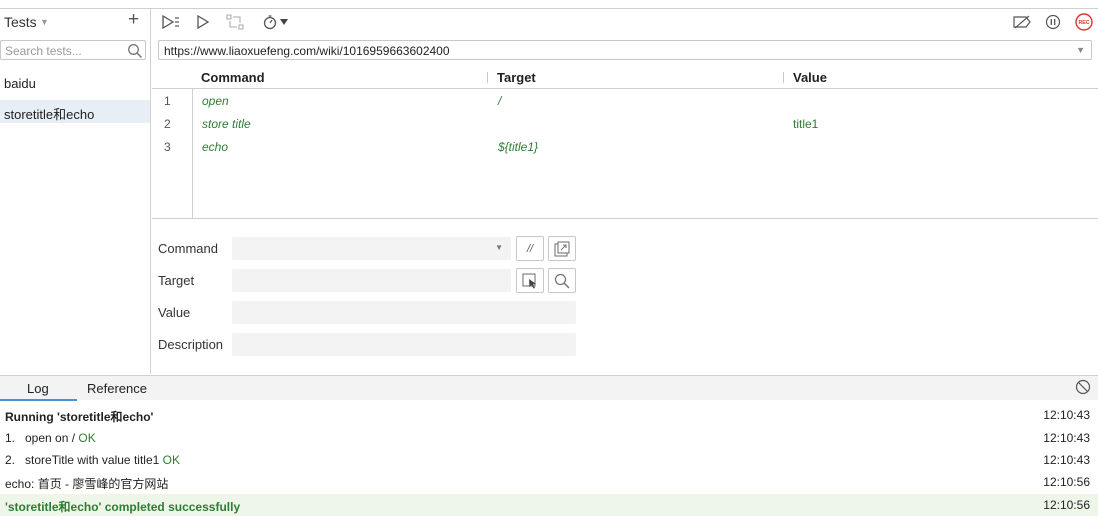 Image resolution: width=1098 pixels, height=522 pixels. What do you see at coordinates (215, 101) in the screenshot?
I see `row-command: open` at bounding box center [215, 101].